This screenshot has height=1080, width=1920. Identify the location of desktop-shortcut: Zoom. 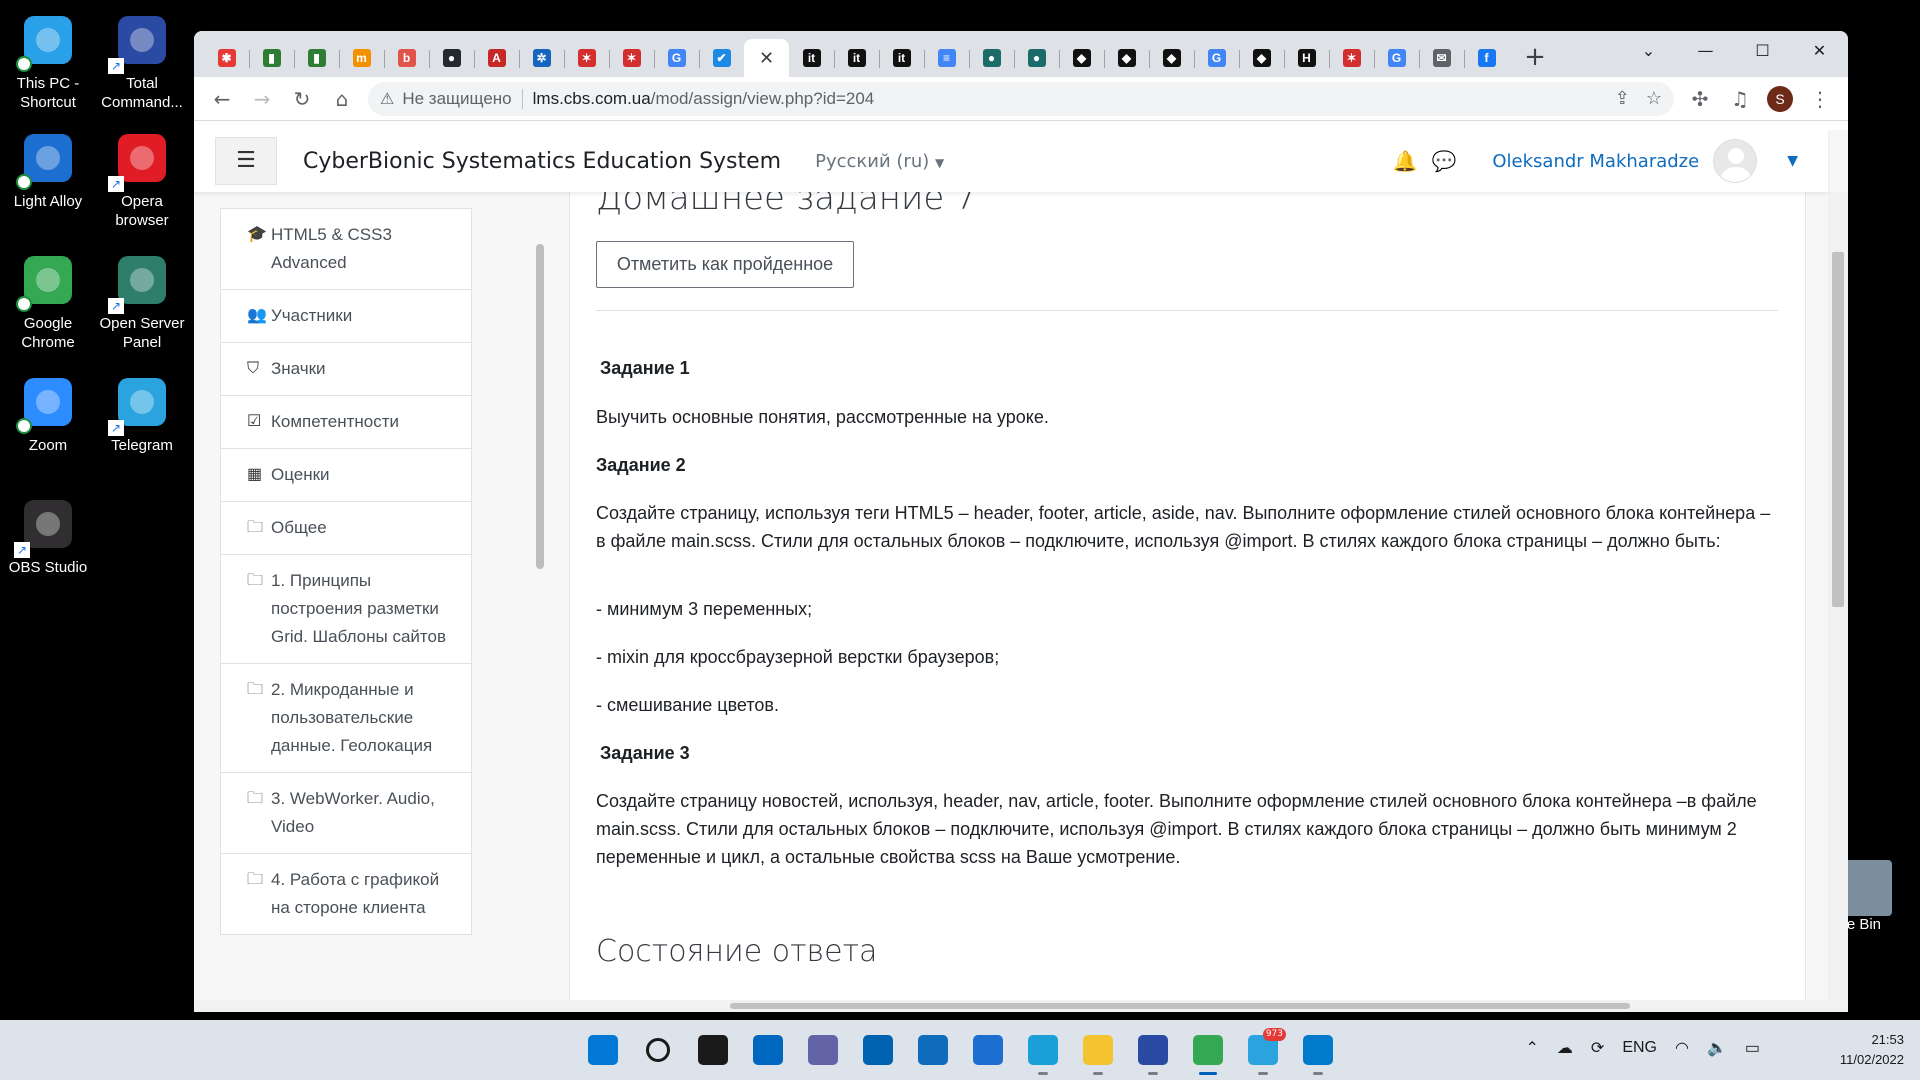
(48, 413).